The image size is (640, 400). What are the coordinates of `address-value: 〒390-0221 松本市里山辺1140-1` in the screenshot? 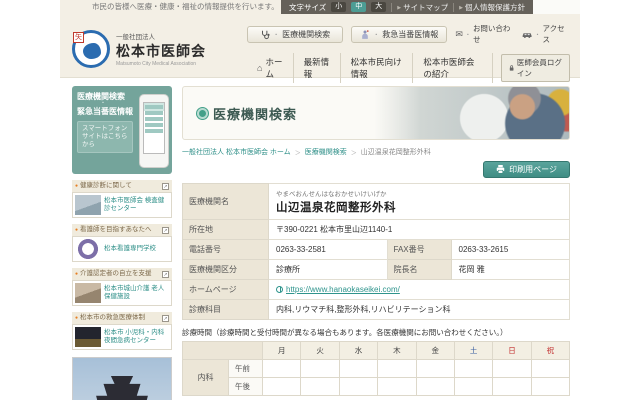 It's located at (419, 229).